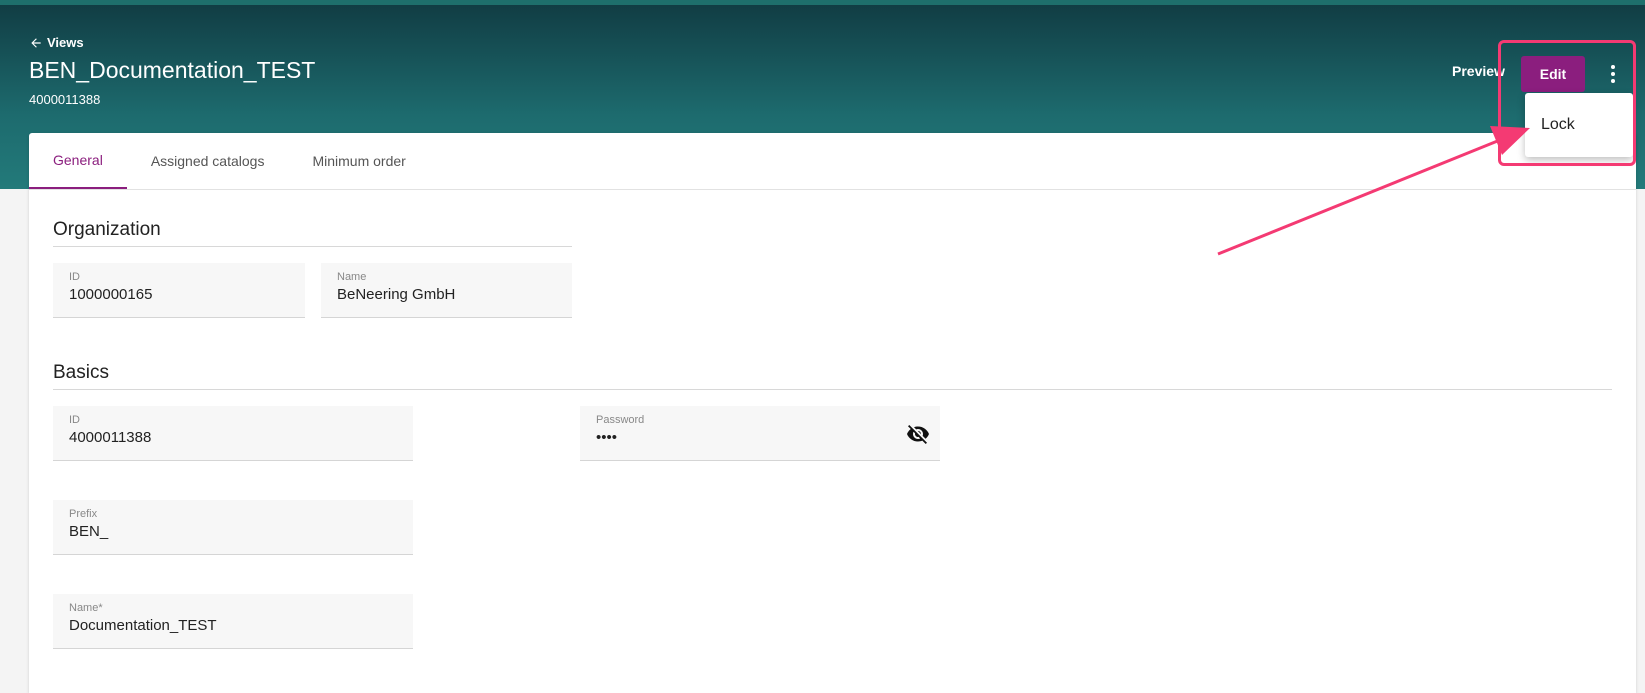 The height and width of the screenshot is (693, 1645). What do you see at coordinates (111, 294) in the screenshot?
I see `field-value: 1000000165` at bounding box center [111, 294].